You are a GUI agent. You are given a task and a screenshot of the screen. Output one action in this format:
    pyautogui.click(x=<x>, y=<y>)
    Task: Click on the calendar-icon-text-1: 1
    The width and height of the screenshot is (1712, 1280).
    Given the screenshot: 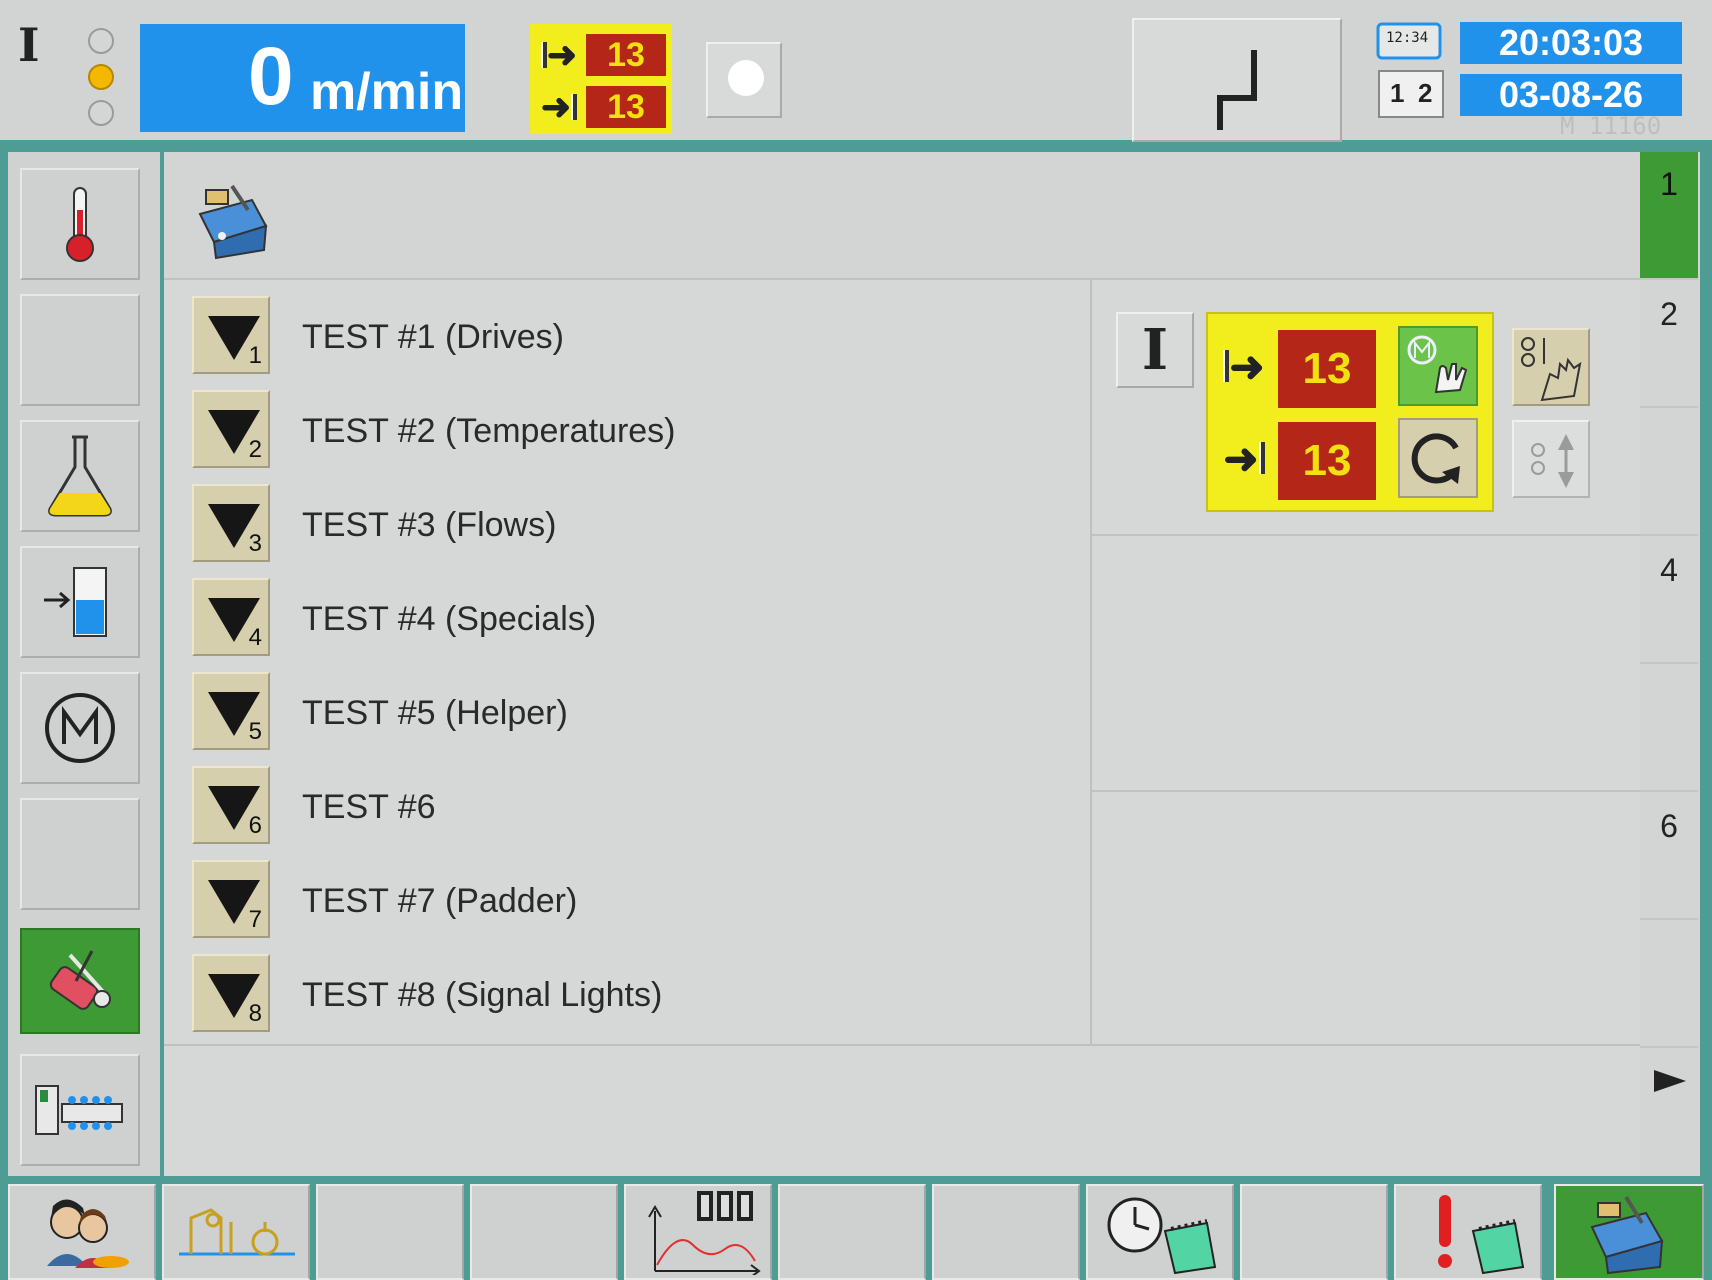 What is the action you would take?
    pyautogui.click(x=1397, y=93)
    